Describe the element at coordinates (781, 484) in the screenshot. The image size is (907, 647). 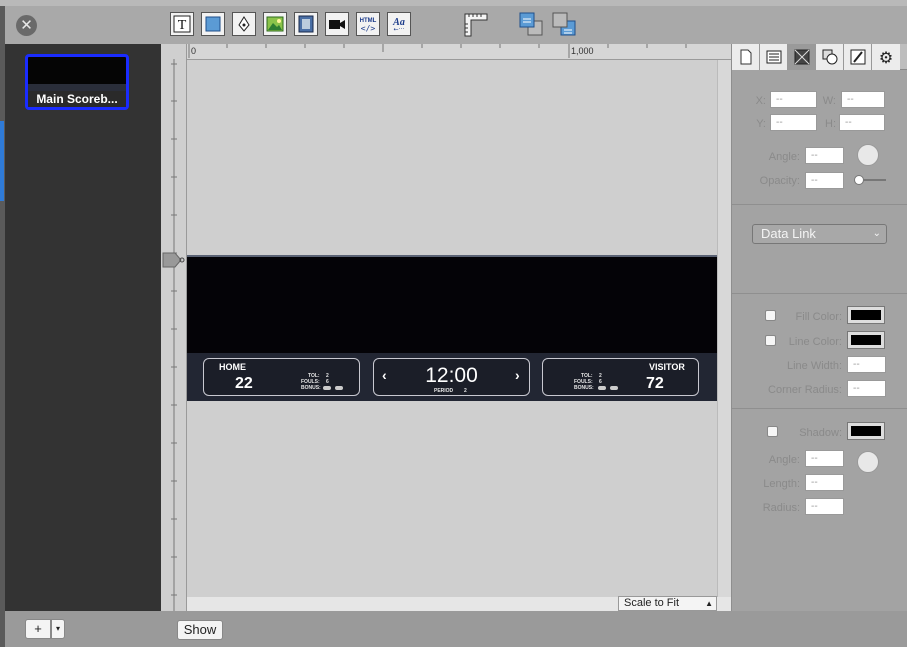
I see `length-label: Length:` at that location.